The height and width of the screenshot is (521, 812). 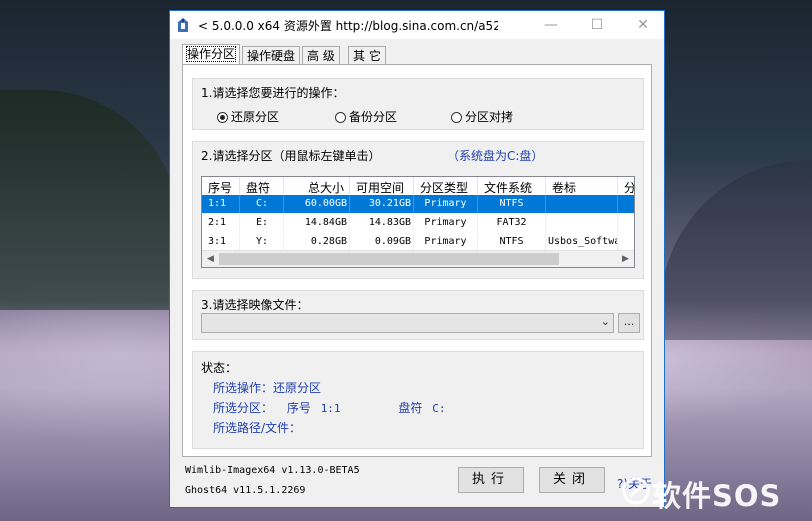 I want to click on cell-total: 0.28GB, so click(x=317, y=242).